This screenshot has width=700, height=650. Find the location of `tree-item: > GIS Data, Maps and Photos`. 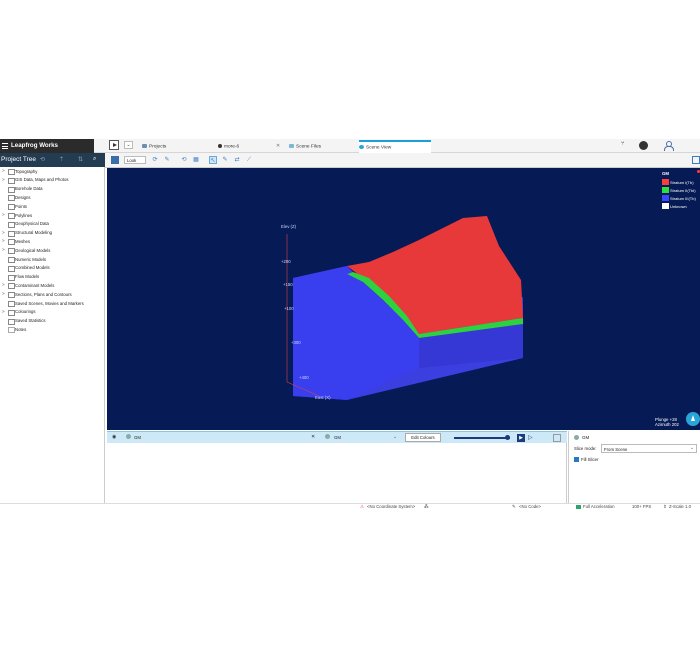

tree-item: > GIS Data, Maps and Photos is located at coordinates (52, 180).